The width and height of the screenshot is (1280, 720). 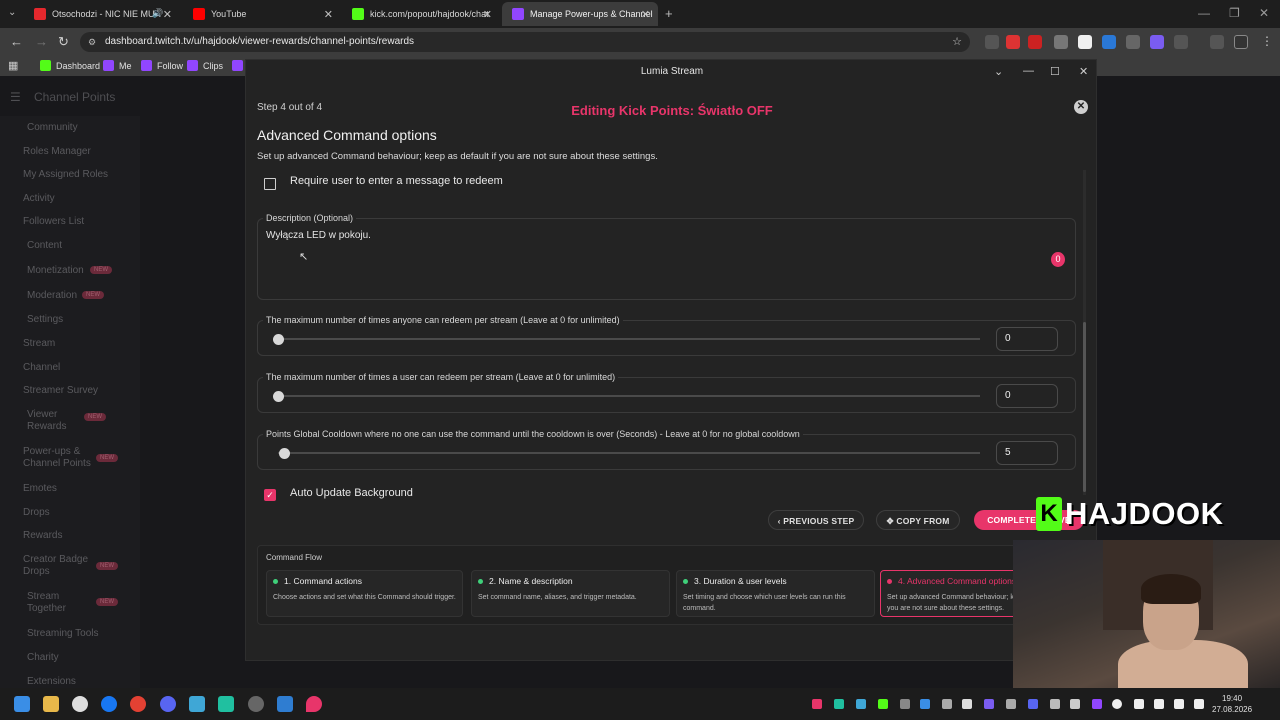 I want to click on forward-icon: →, so click(x=41, y=41).